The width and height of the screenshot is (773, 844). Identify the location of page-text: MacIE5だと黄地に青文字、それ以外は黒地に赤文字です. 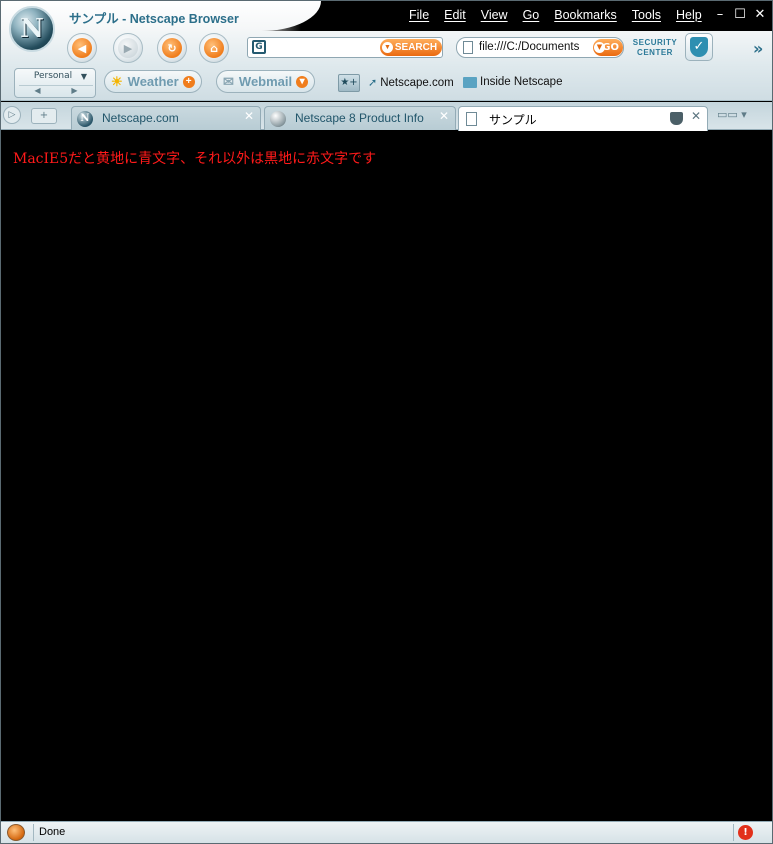
(195, 159).